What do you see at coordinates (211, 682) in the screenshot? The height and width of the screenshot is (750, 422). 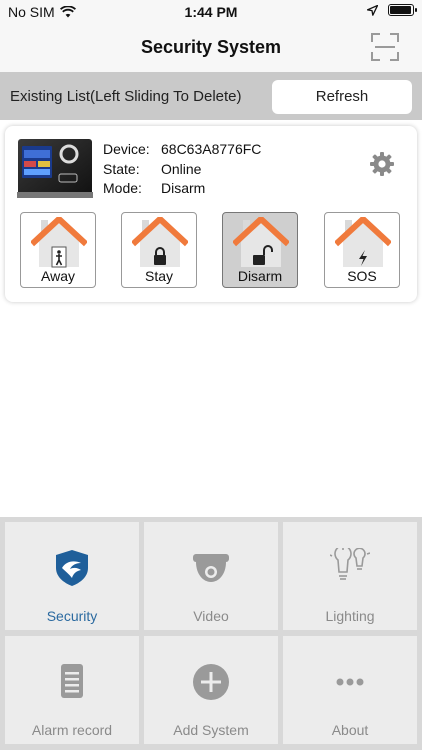 I see `add-circle-icon` at bounding box center [211, 682].